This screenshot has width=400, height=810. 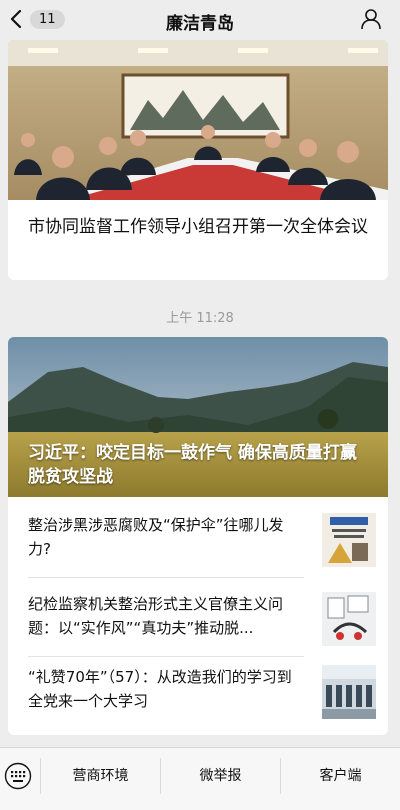 I want to click on list-item: 整治涉黑涉恶腐败及“保护伞”往哪儿发力?, so click(x=208, y=549).